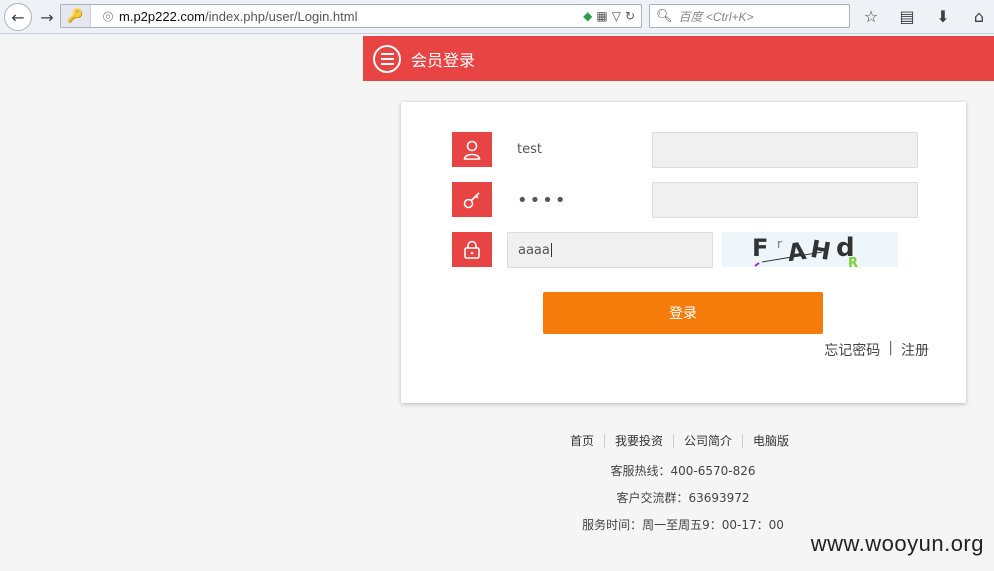 The height and width of the screenshot is (571, 994). Describe the element at coordinates (638, 441) in the screenshot. I see `footer-link-invest: 我要投资` at that location.